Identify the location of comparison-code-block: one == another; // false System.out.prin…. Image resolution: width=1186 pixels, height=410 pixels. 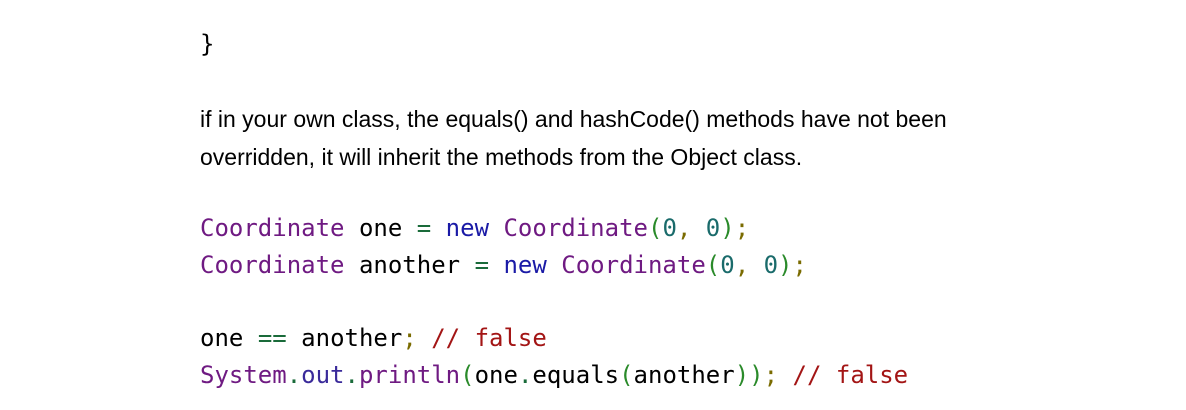
(554, 357).